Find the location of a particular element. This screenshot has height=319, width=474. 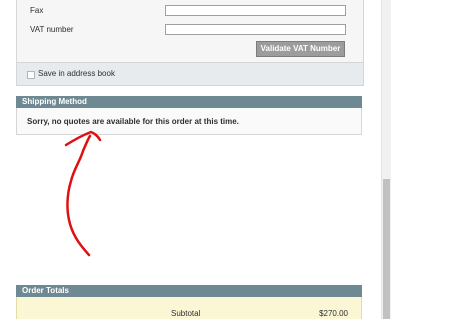

order-totals-panel: Subtotal $270.00 is located at coordinates (189, 308).